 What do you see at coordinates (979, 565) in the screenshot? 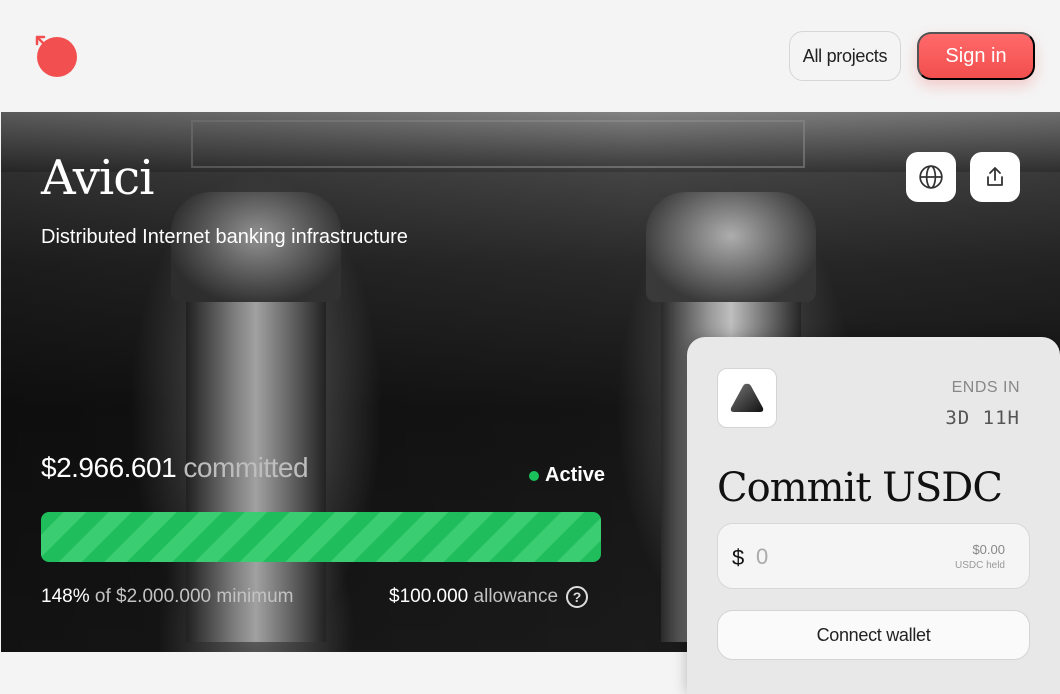
I see `usdc-held-label: USDC held` at bounding box center [979, 565].